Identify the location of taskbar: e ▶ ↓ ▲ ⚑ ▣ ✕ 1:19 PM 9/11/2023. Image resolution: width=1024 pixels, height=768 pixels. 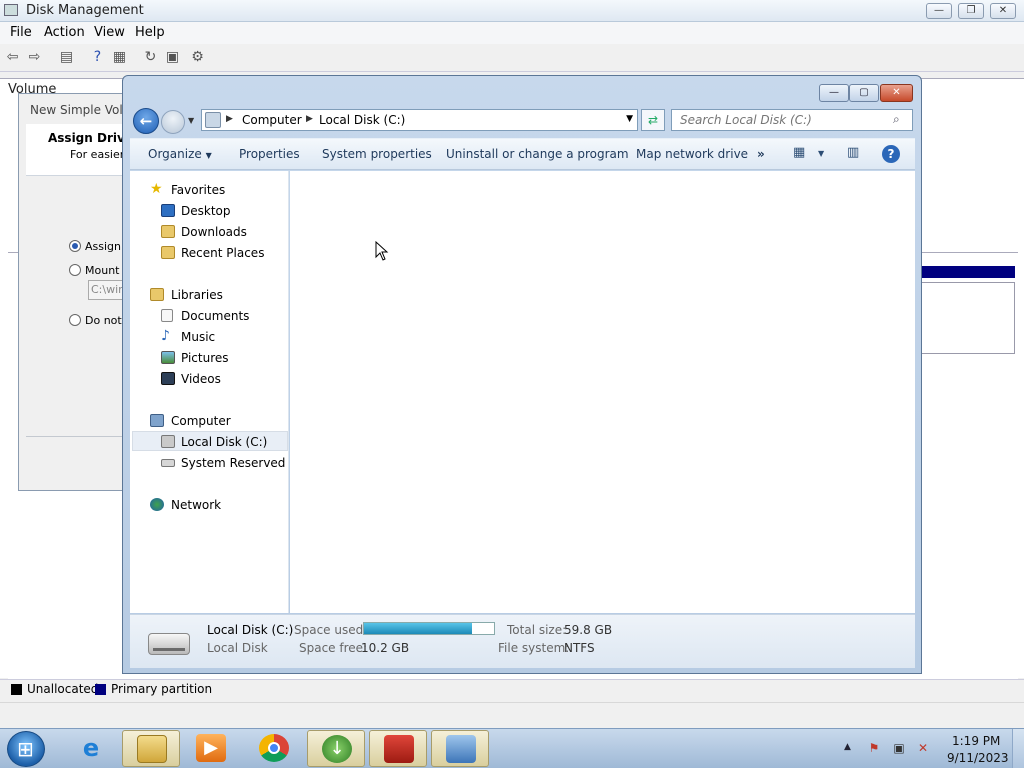
(512, 748).